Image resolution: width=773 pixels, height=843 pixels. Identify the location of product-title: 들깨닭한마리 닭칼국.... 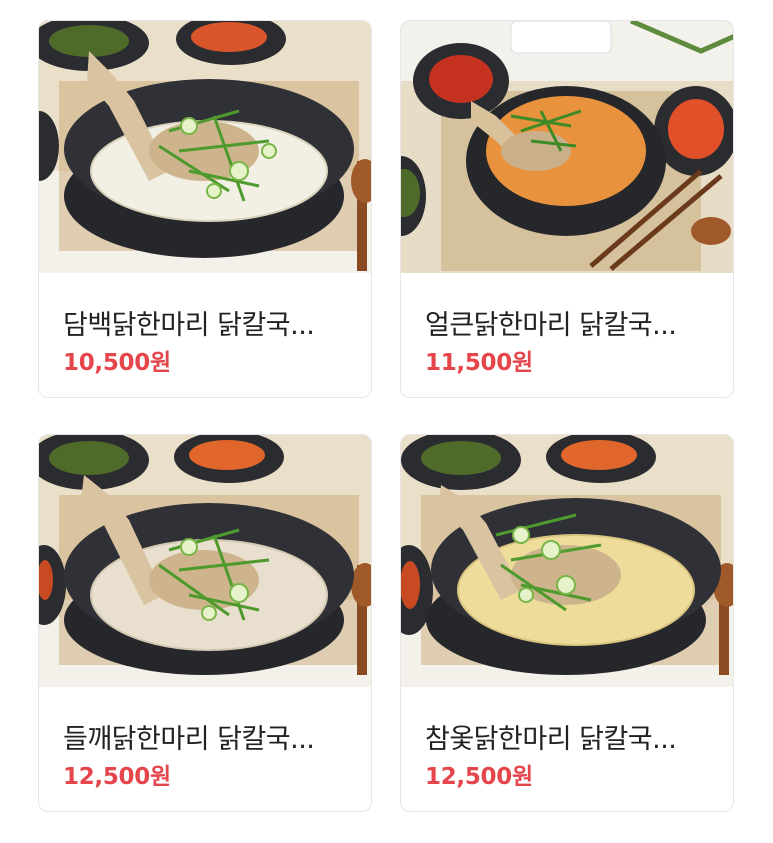
(213, 736).